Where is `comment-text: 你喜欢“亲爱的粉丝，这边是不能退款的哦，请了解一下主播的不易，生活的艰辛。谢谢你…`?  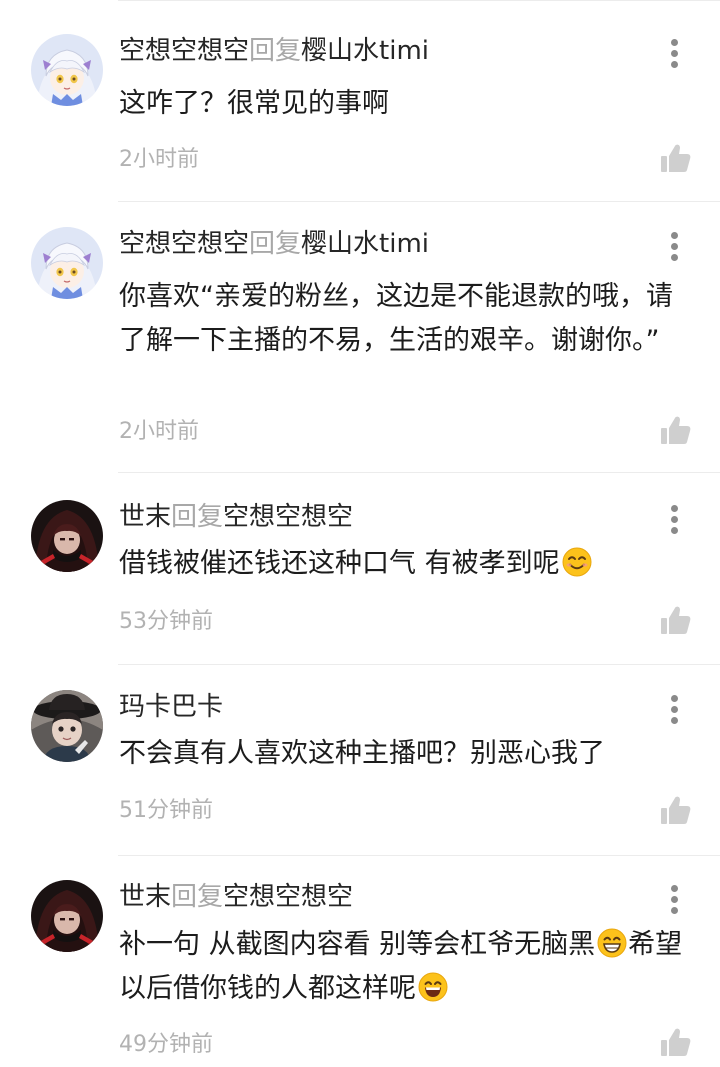
comment-text: 你喜欢“亲爱的粉丝，这边是不能退款的哦，请了解一下主播的不易，生活的艰辛。谢谢你… is located at coordinates (396, 318).